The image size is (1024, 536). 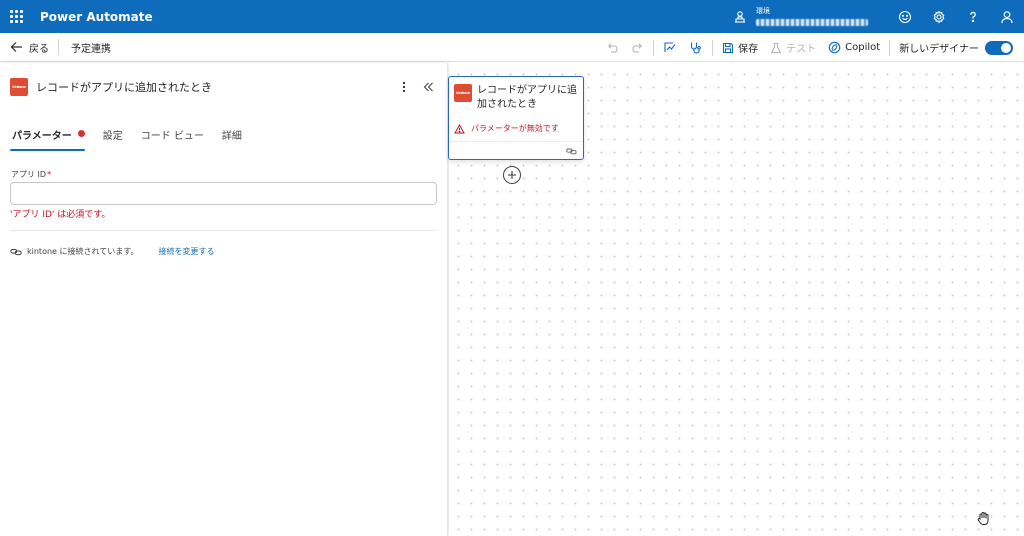 What do you see at coordinates (999, 47) in the screenshot?
I see `toggle-switch` at bounding box center [999, 47].